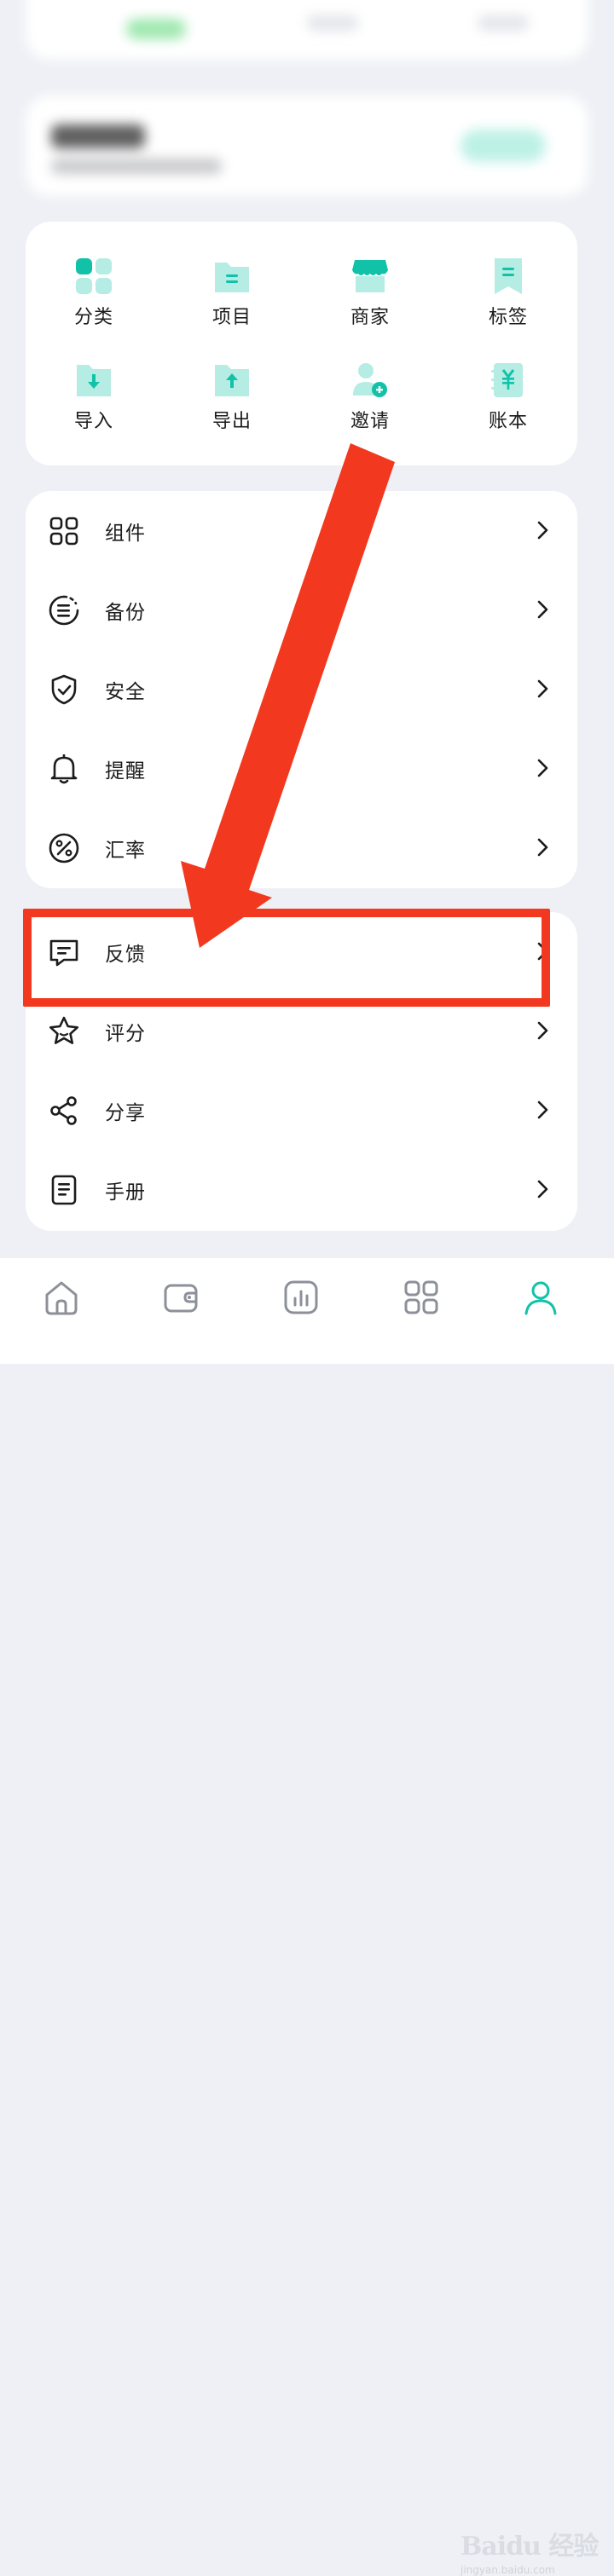 The height and width of the screenshot is (2576, 614). Describe the element at coordinates (307, 145) in the screenshot. I see `promo-card` at that location.